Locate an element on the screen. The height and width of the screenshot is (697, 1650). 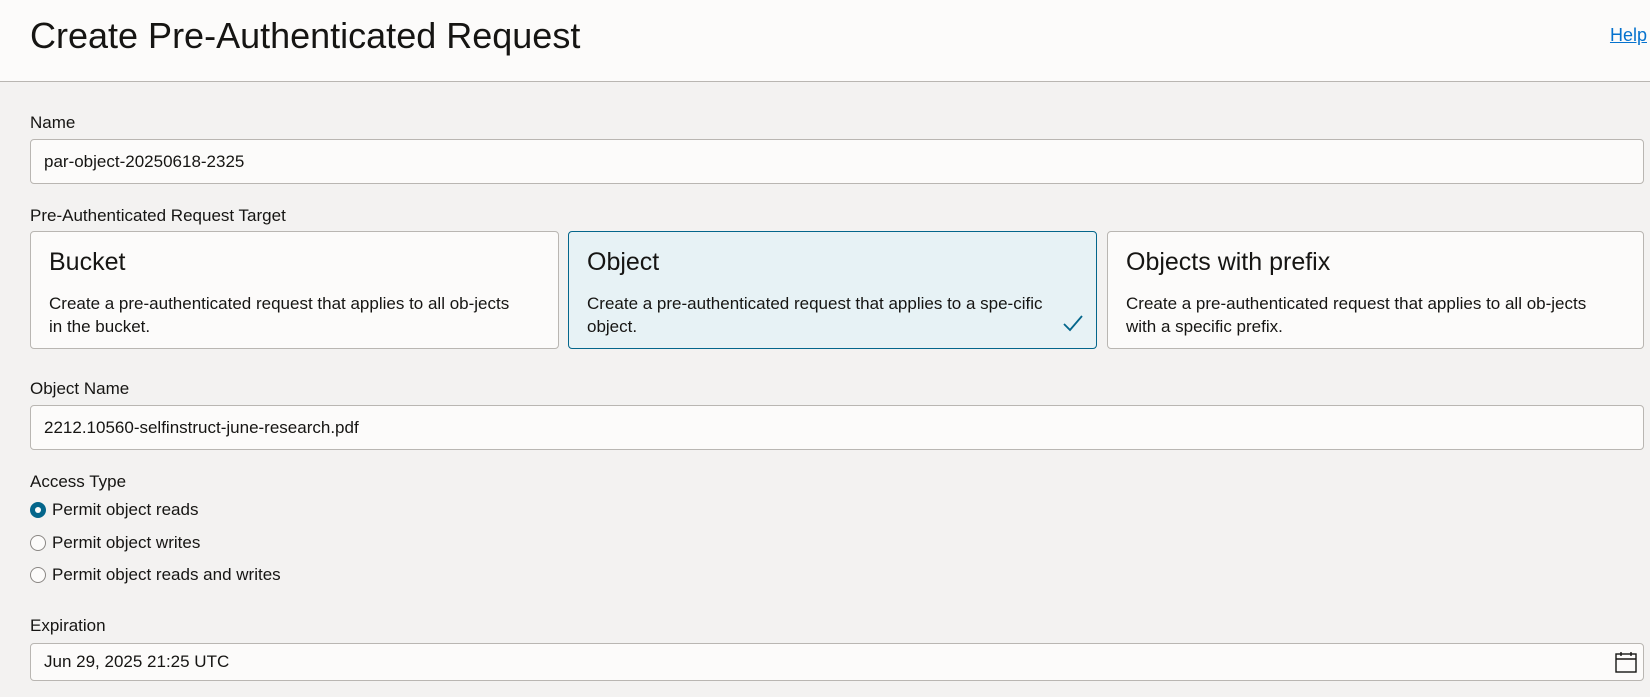
object-name-label: Object Name is located at coordinates (80, 388).